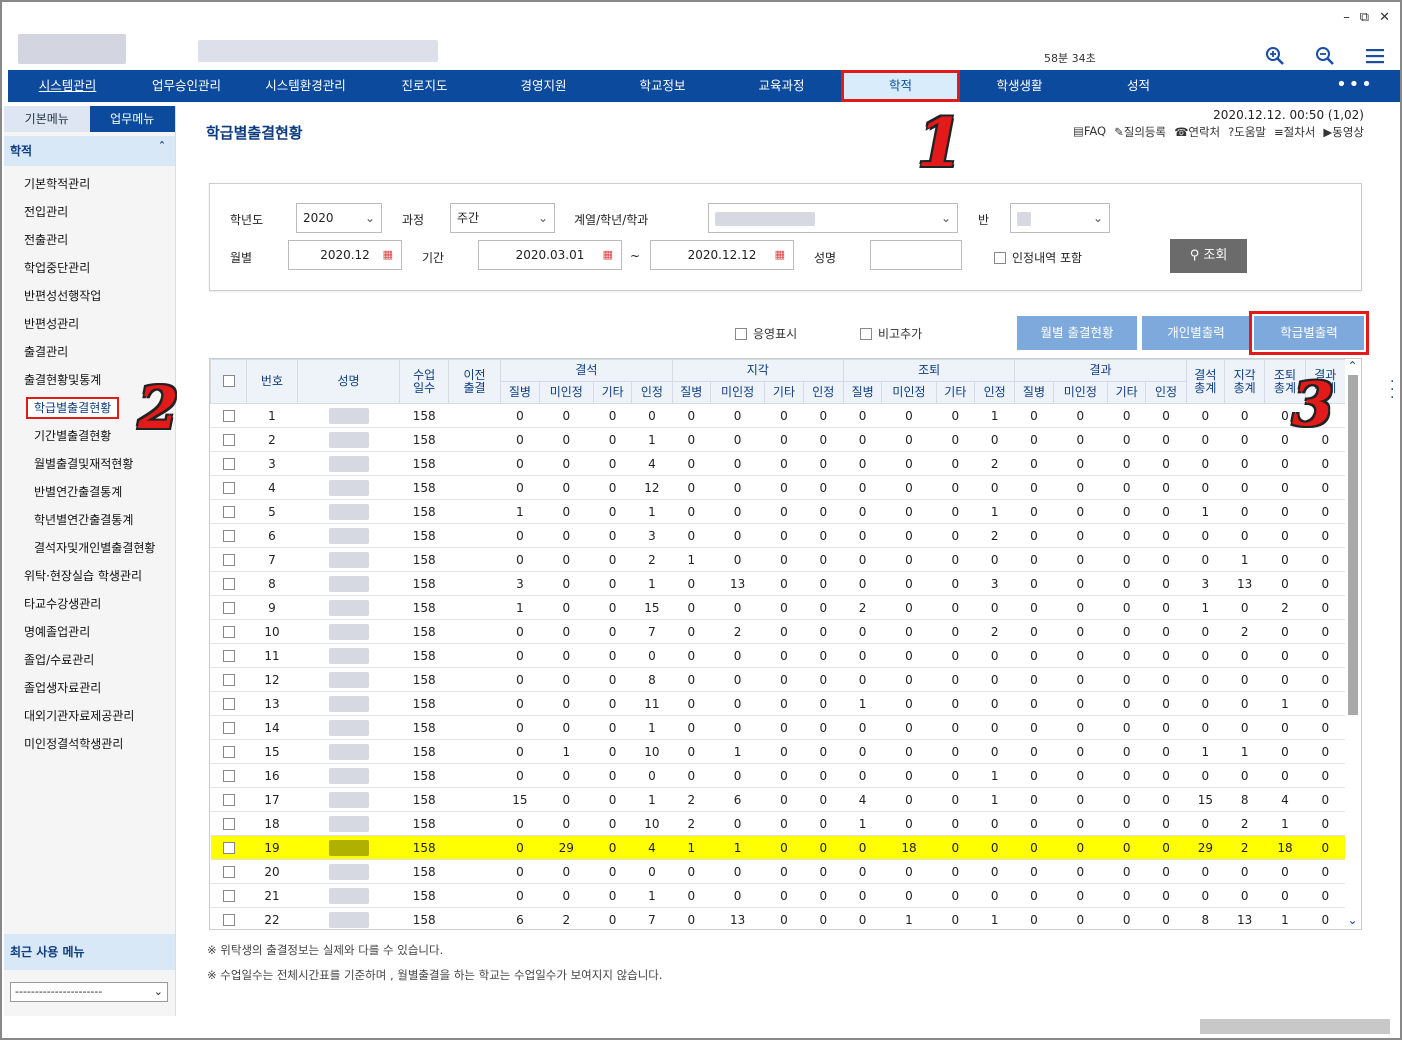 The width and height of the screenshot is (1402, 1040). I want to click on select-all-checkbox, so click(228, 381).